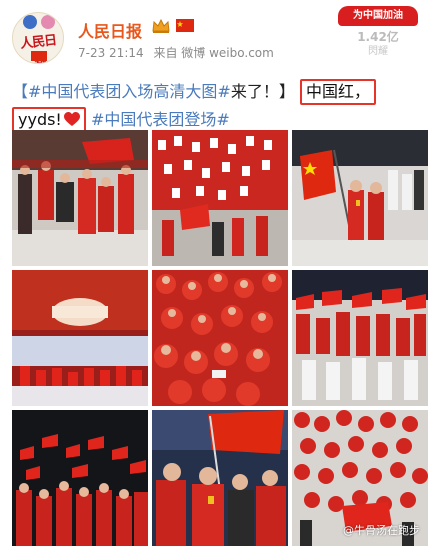 Image resolution: width=440 pixels, height=552 pixels. What do you see at coordinates (220, 478) in the screenshot?
I see `flag-bearer-closeup-photo` at bounding box center [220, 478].